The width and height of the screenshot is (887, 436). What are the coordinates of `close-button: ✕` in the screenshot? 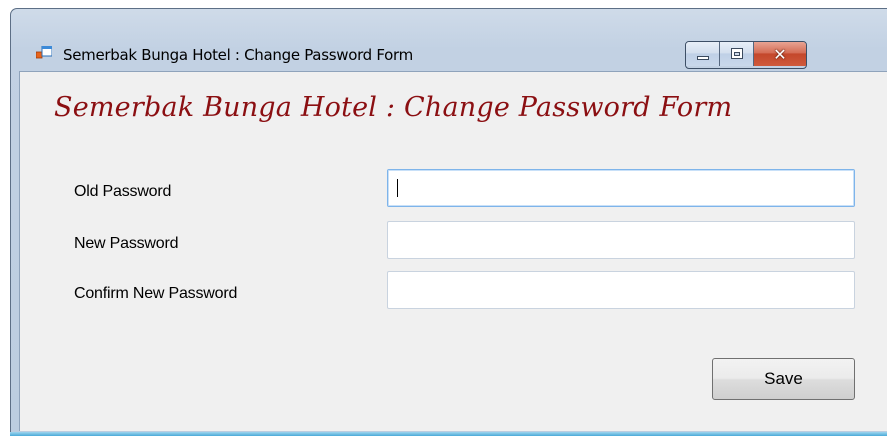 It's located at (780, 54).